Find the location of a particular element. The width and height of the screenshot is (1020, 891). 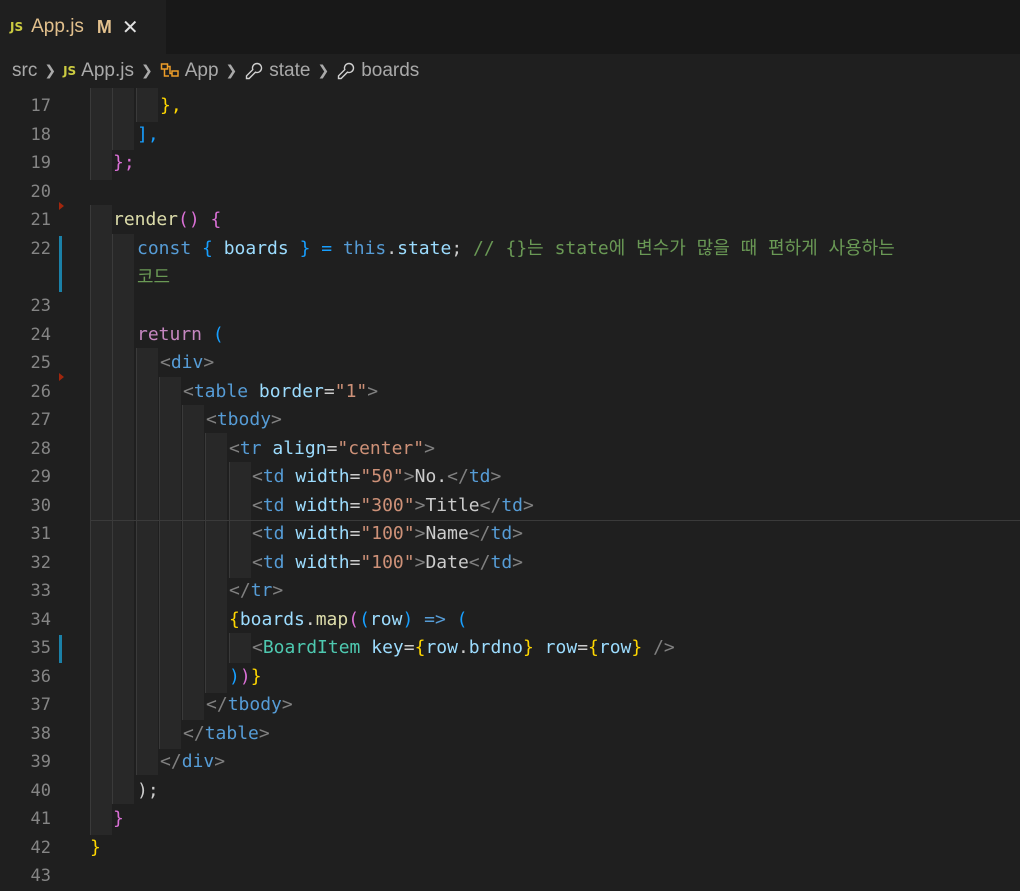

code-token: align is located at coordinates (299, 448).